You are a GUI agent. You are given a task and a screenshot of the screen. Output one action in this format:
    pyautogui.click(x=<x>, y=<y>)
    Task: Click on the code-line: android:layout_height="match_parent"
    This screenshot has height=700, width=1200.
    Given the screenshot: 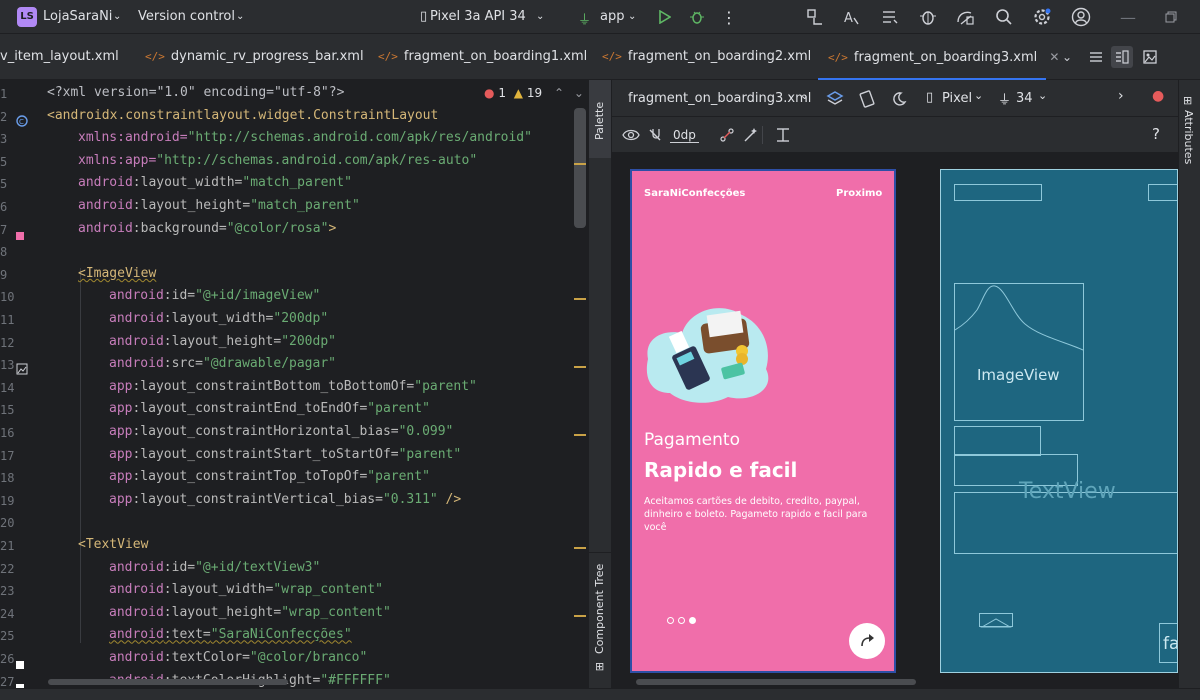 What is the action you would take?
    pyautogui.click(x=219, y=205)
    